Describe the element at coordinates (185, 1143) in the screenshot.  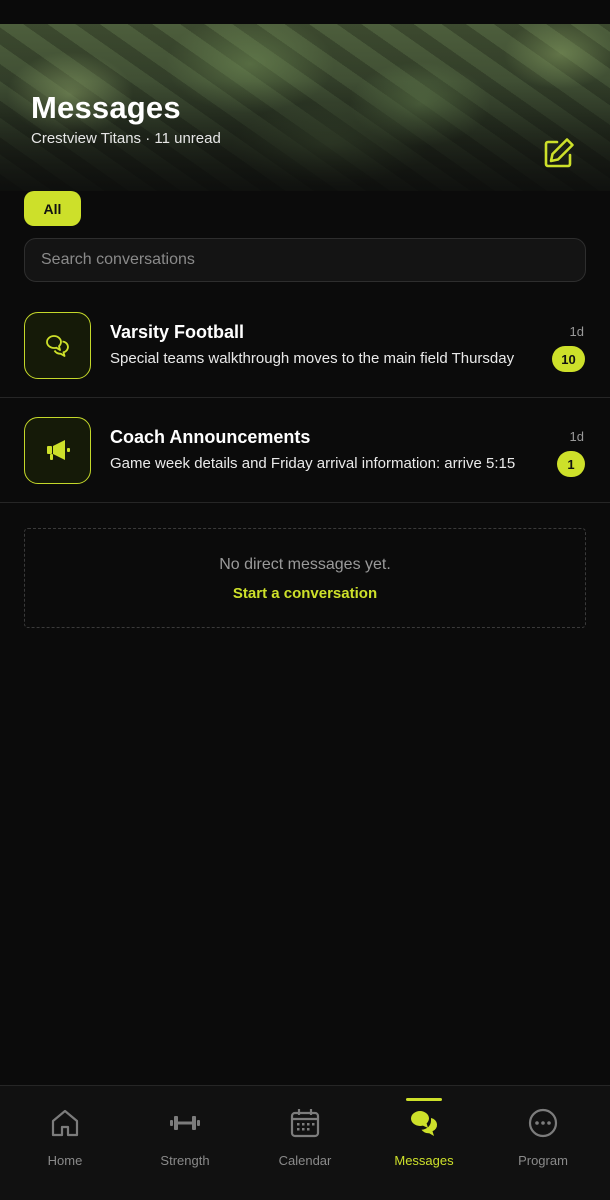
I see `nav-item-strength: Strength` at that location.